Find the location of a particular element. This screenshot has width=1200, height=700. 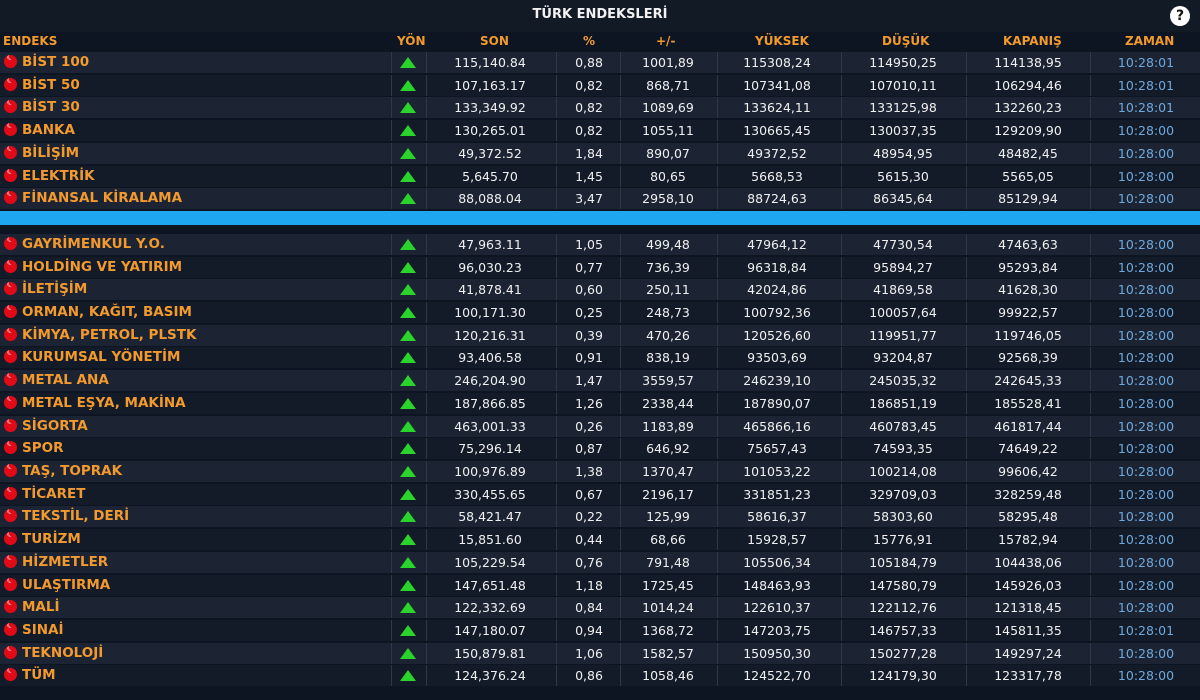

col-son: SON is located at coordinates (494, 41).